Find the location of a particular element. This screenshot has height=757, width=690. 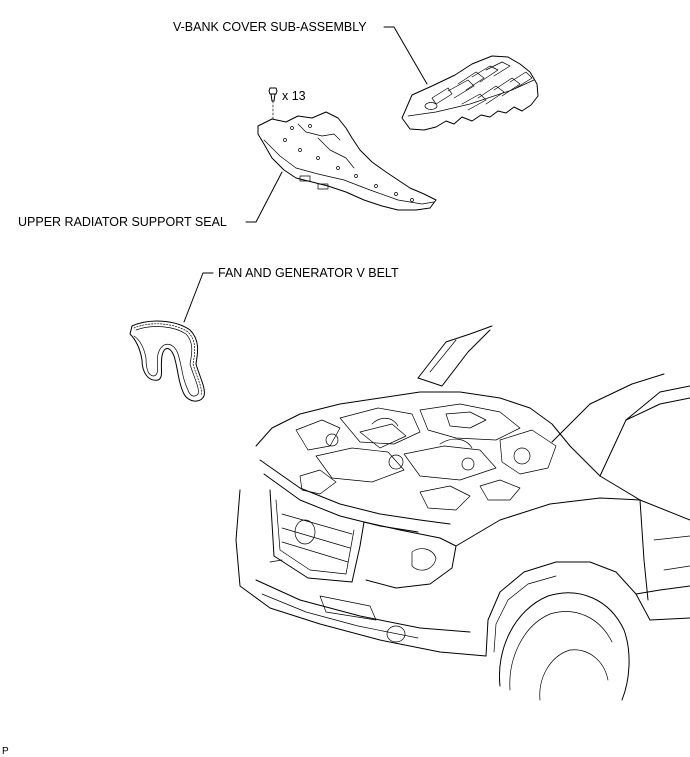

label-clip-count: x 13 is located at coordinates (294, 96).